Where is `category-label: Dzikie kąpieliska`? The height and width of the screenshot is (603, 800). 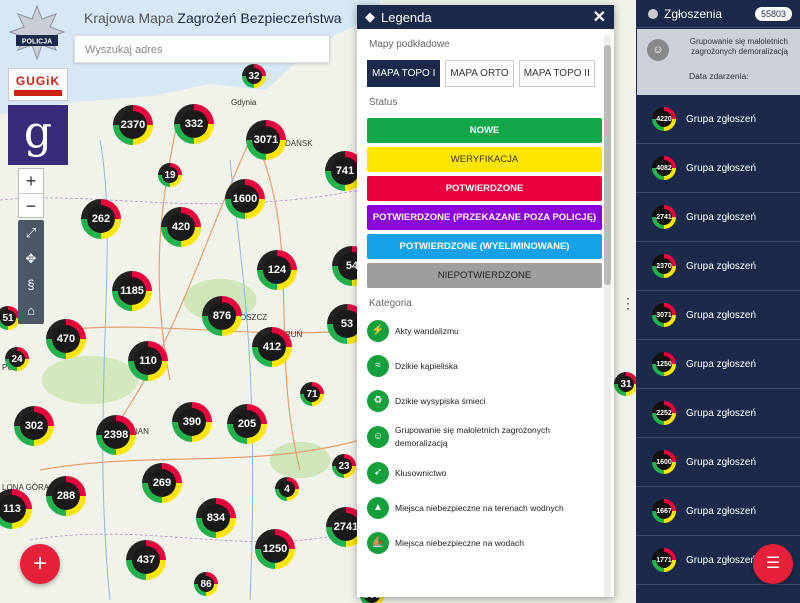 category-label: Dzikie kąpieliska is located at coordinates (426, 365).